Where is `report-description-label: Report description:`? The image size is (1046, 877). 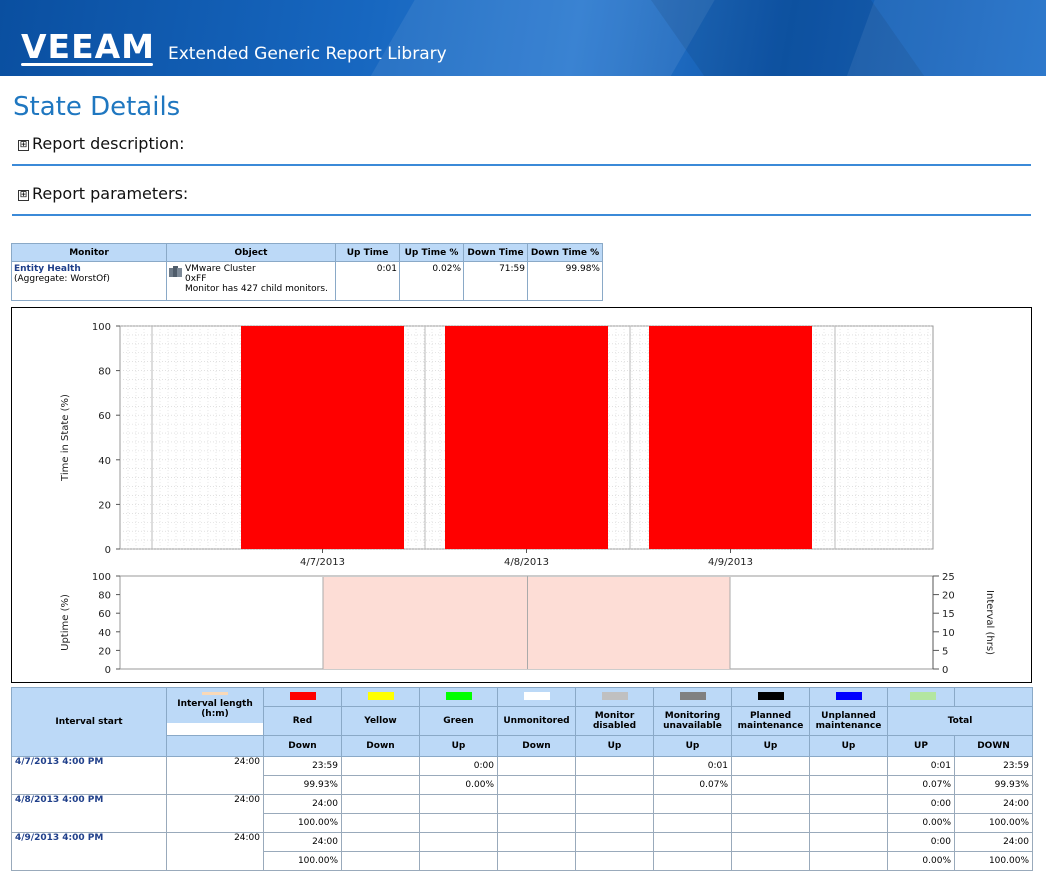 report-description-label: Report description: is located at coordinates (108, 143).